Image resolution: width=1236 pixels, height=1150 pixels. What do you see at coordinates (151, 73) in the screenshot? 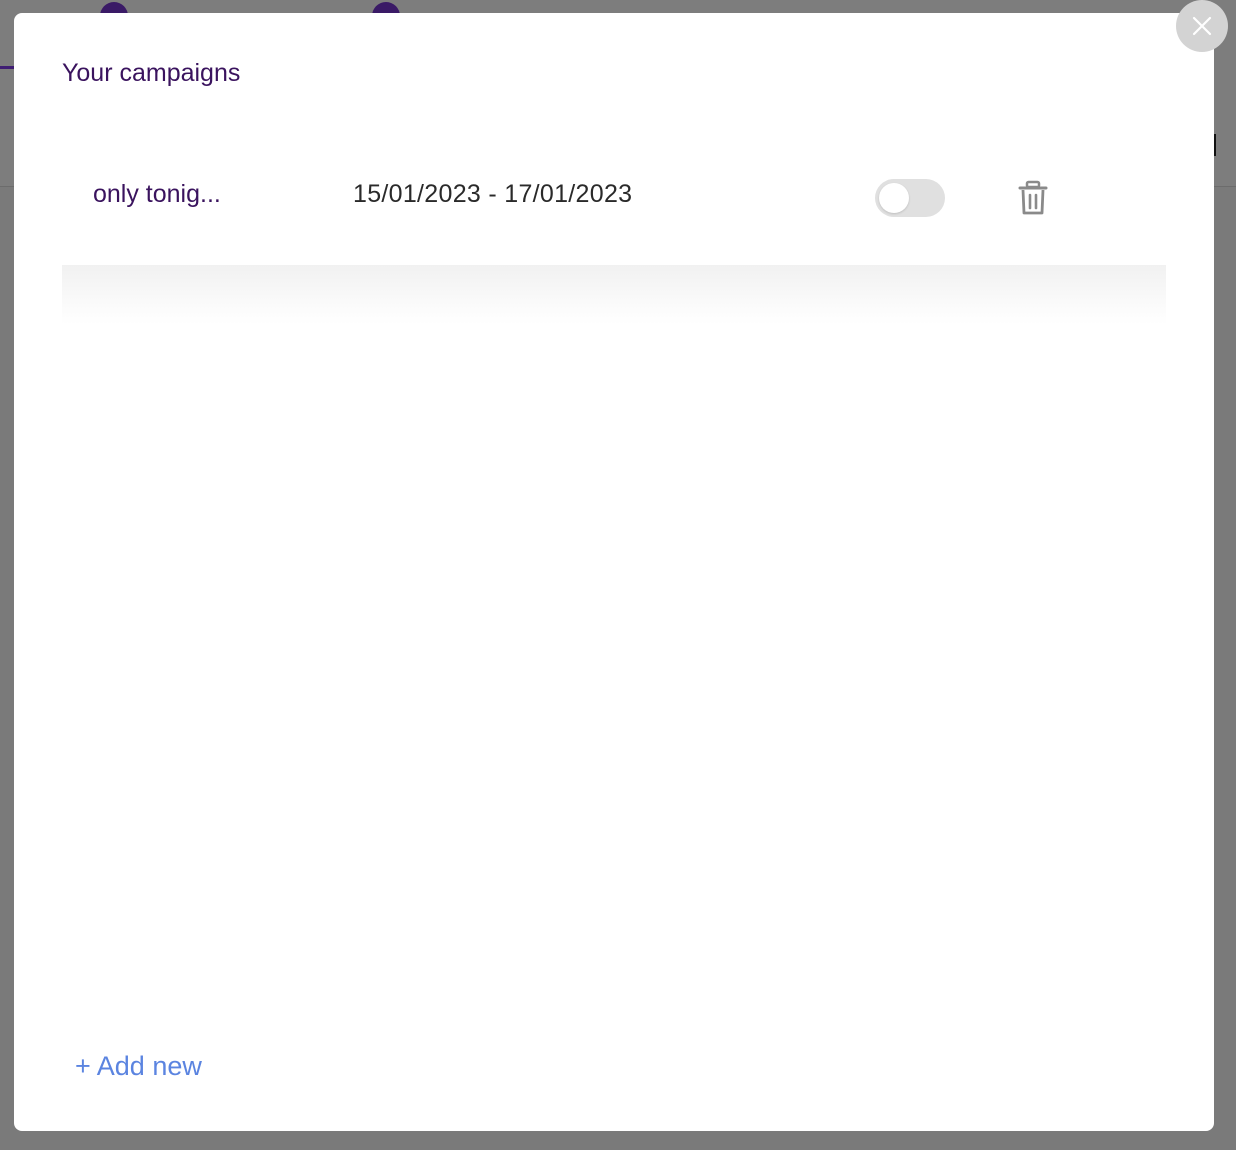
I see `modal-title: Your campaigns` at bounding box center [151, 73].